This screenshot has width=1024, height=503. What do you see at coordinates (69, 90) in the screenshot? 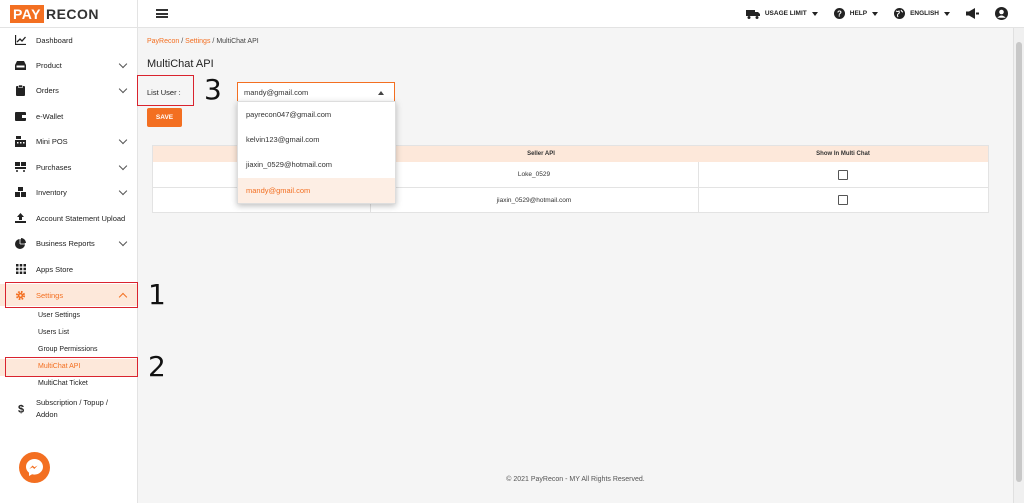
I see `sidebar-item-orders: Orders` at bounding box center [69, 90].